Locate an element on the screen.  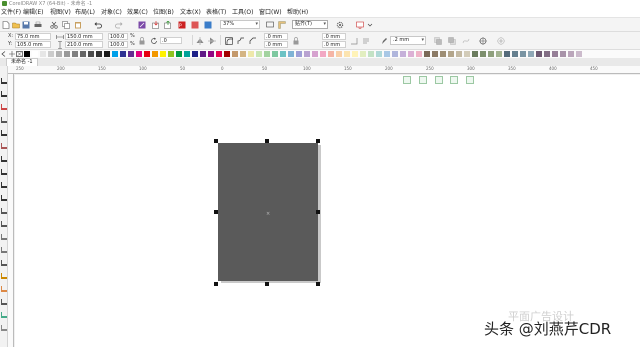
mirror-horizontal-icon is located at coordinates (200, 41).